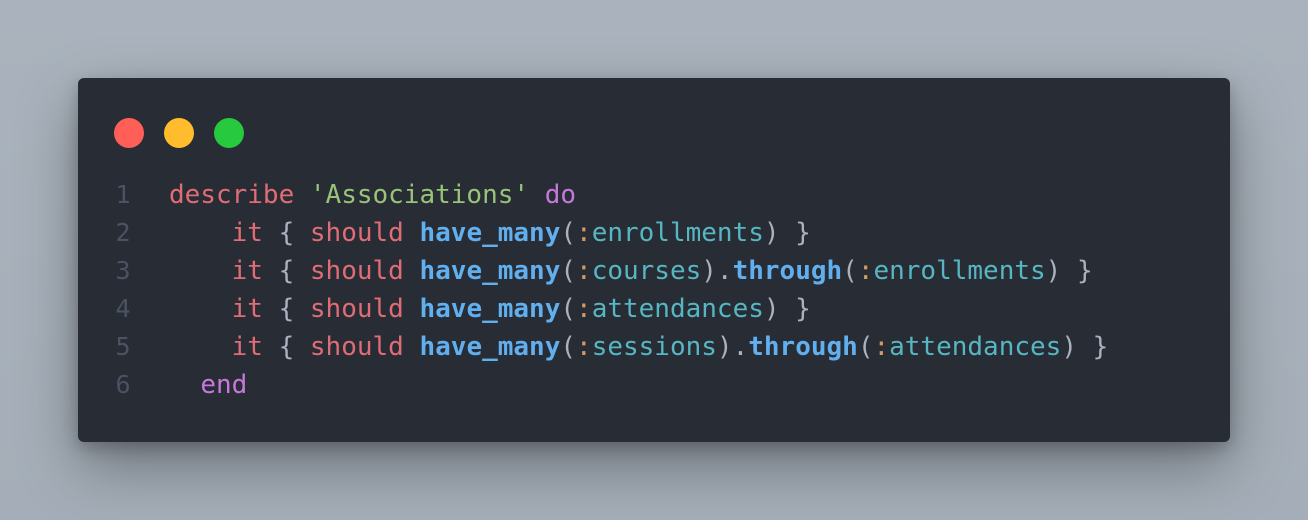  I want to click on line-number: 3, so click(123, 270).